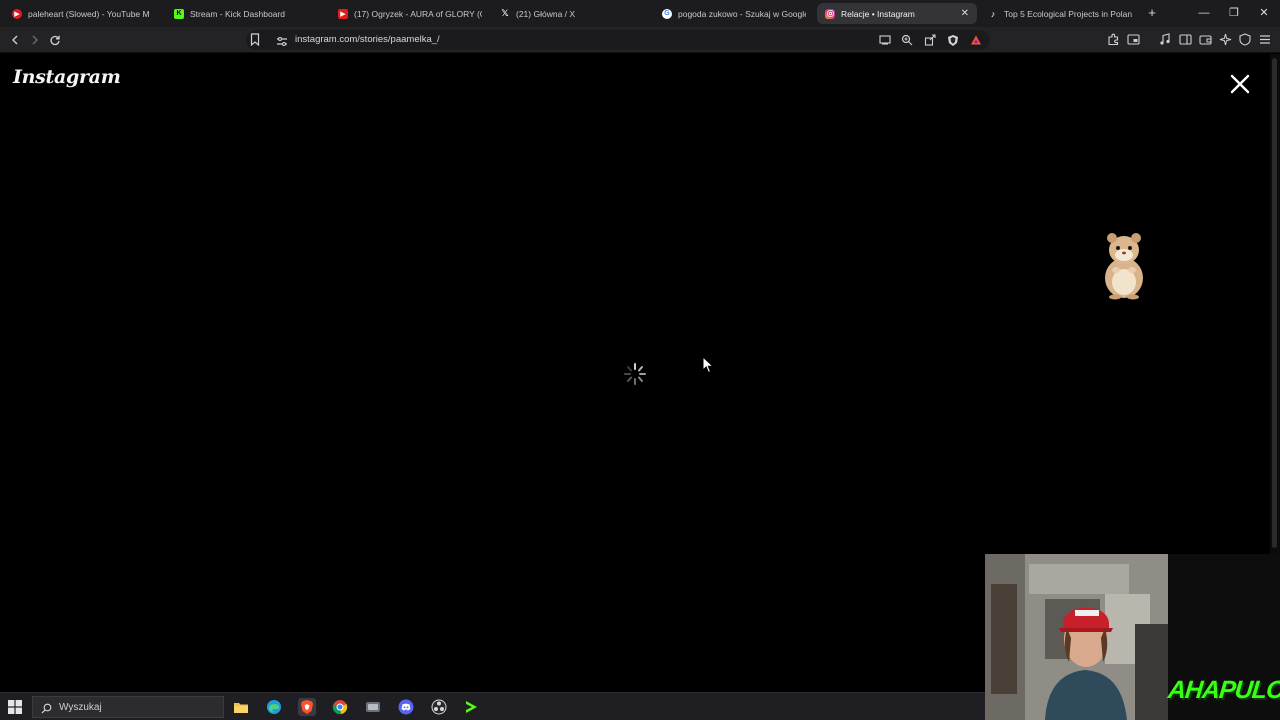 This screenshot has width=1280, height=720. I want to click on app-icon, so click(373, 707).